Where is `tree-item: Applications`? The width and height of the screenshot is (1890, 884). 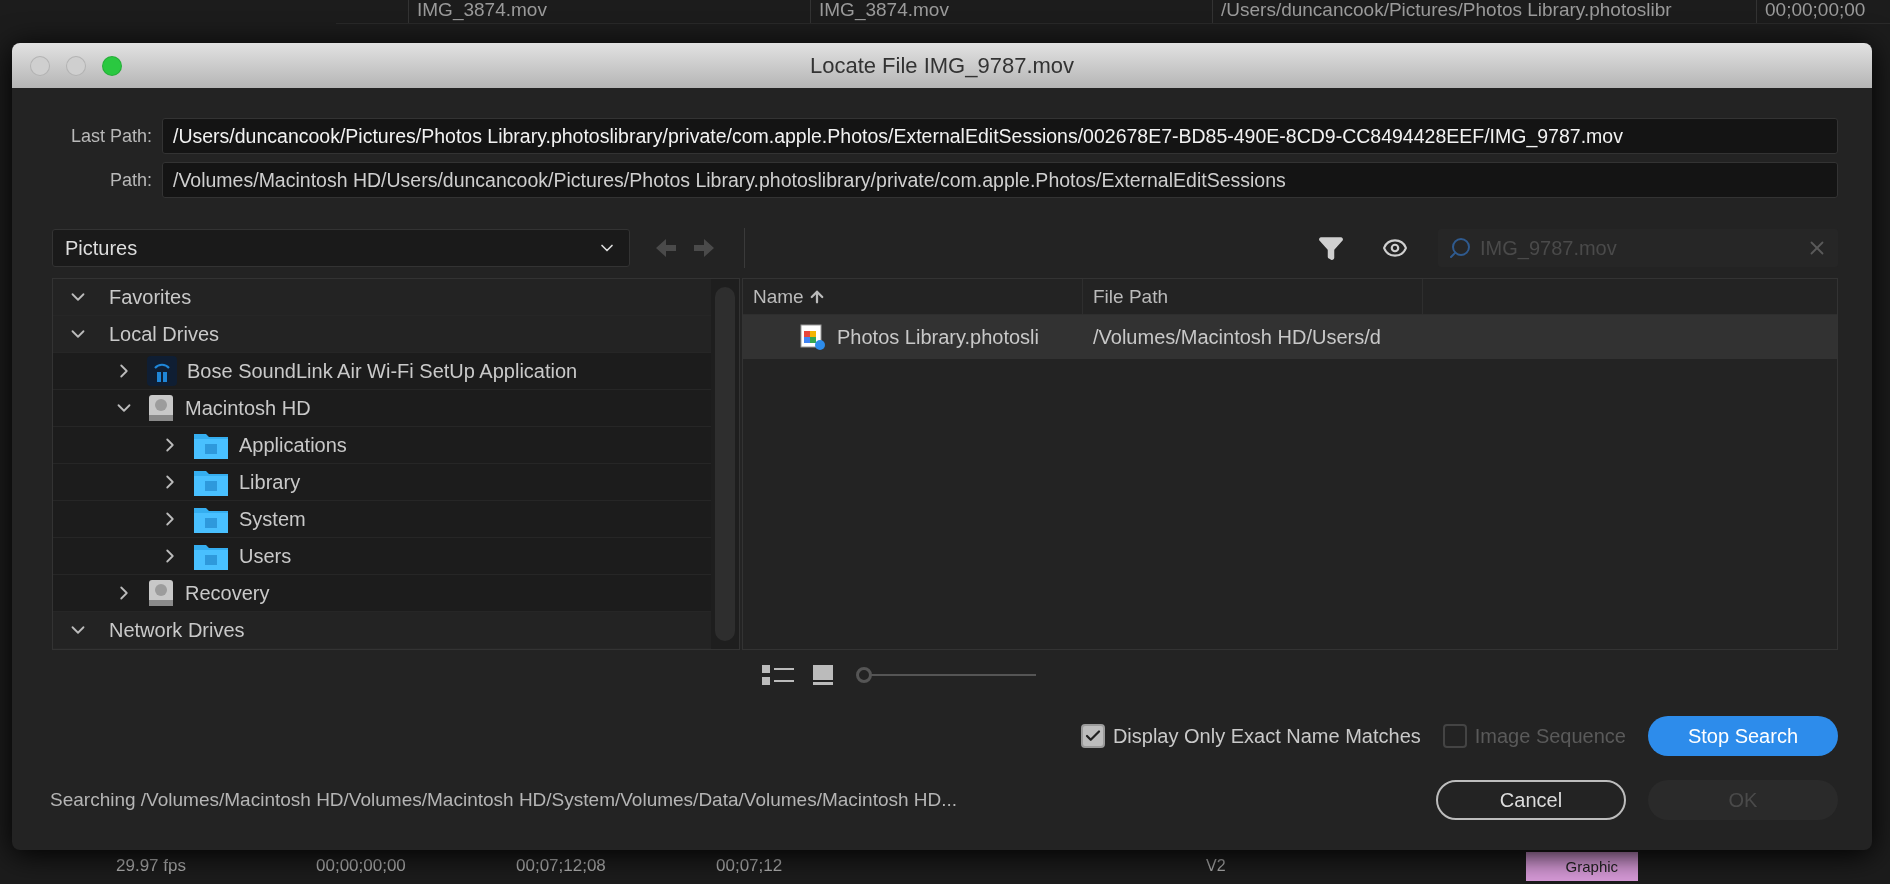 tree-item: Applications is located at coordinates (293, 445).